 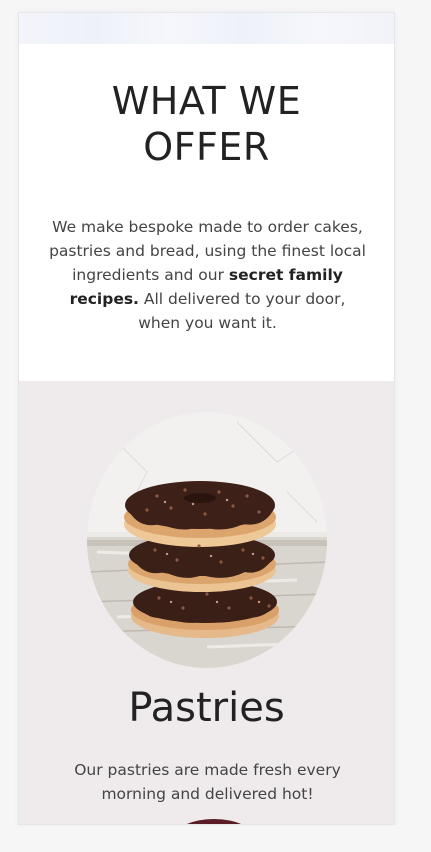 I want to click on section-heading: WHAT WE OFFER, so click(x=206, y=124).